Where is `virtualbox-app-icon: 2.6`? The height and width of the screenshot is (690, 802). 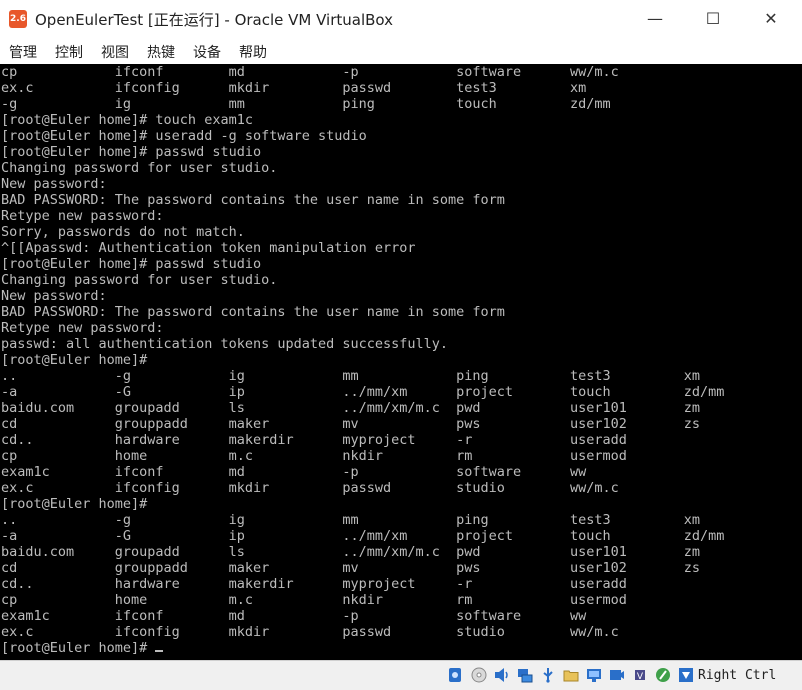
virtualbox-app-icon: 2.6 is located at coordinates (18, 19).